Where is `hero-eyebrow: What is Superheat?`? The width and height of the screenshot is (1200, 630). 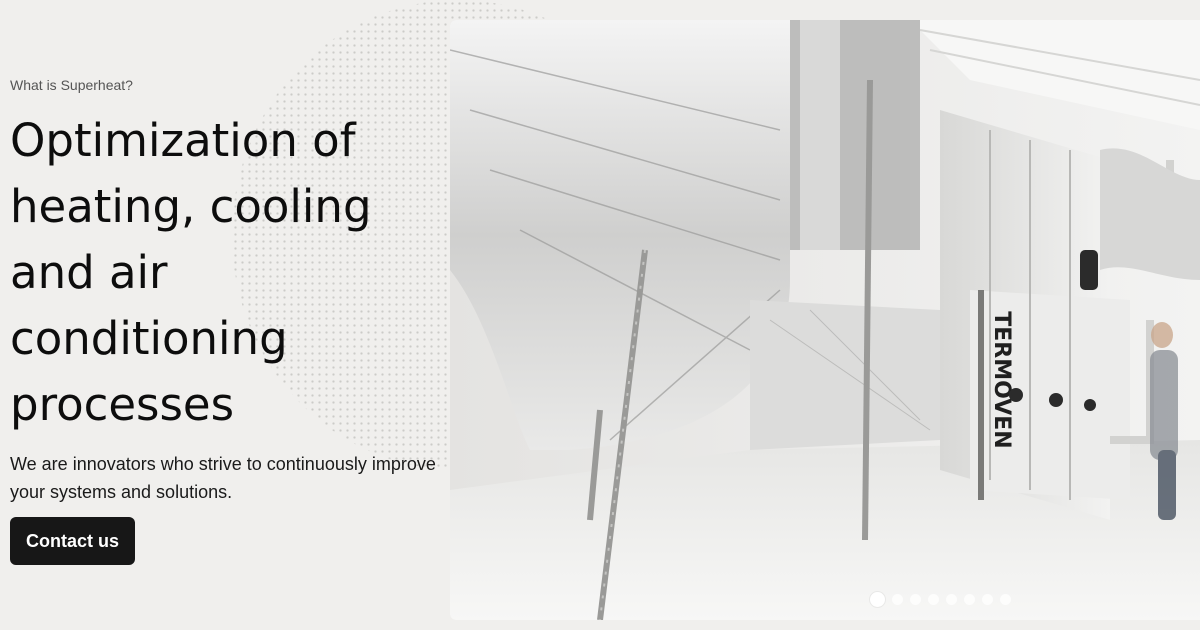 hero-eyebrow: What is Superheat? is located at coordinates (71, 85).